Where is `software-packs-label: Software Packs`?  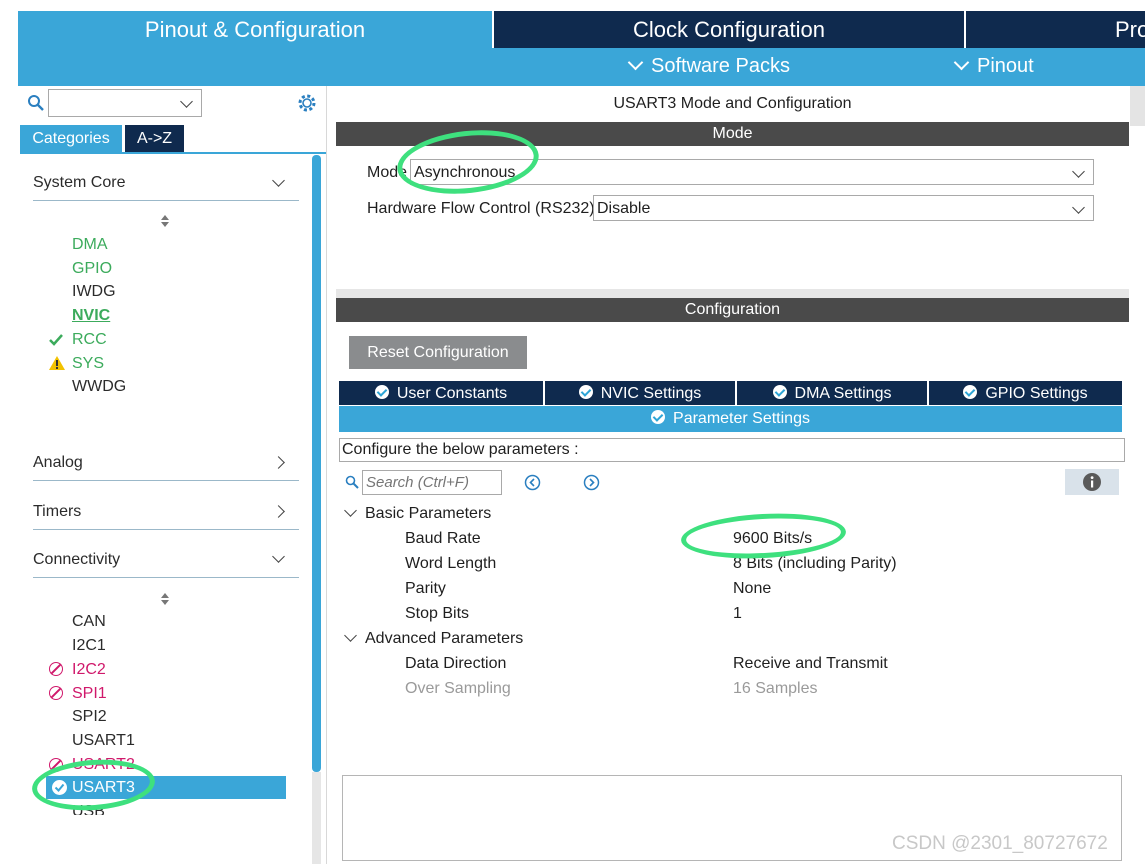
software-packs-label: Software Packs is located at coordinates (720, 66).